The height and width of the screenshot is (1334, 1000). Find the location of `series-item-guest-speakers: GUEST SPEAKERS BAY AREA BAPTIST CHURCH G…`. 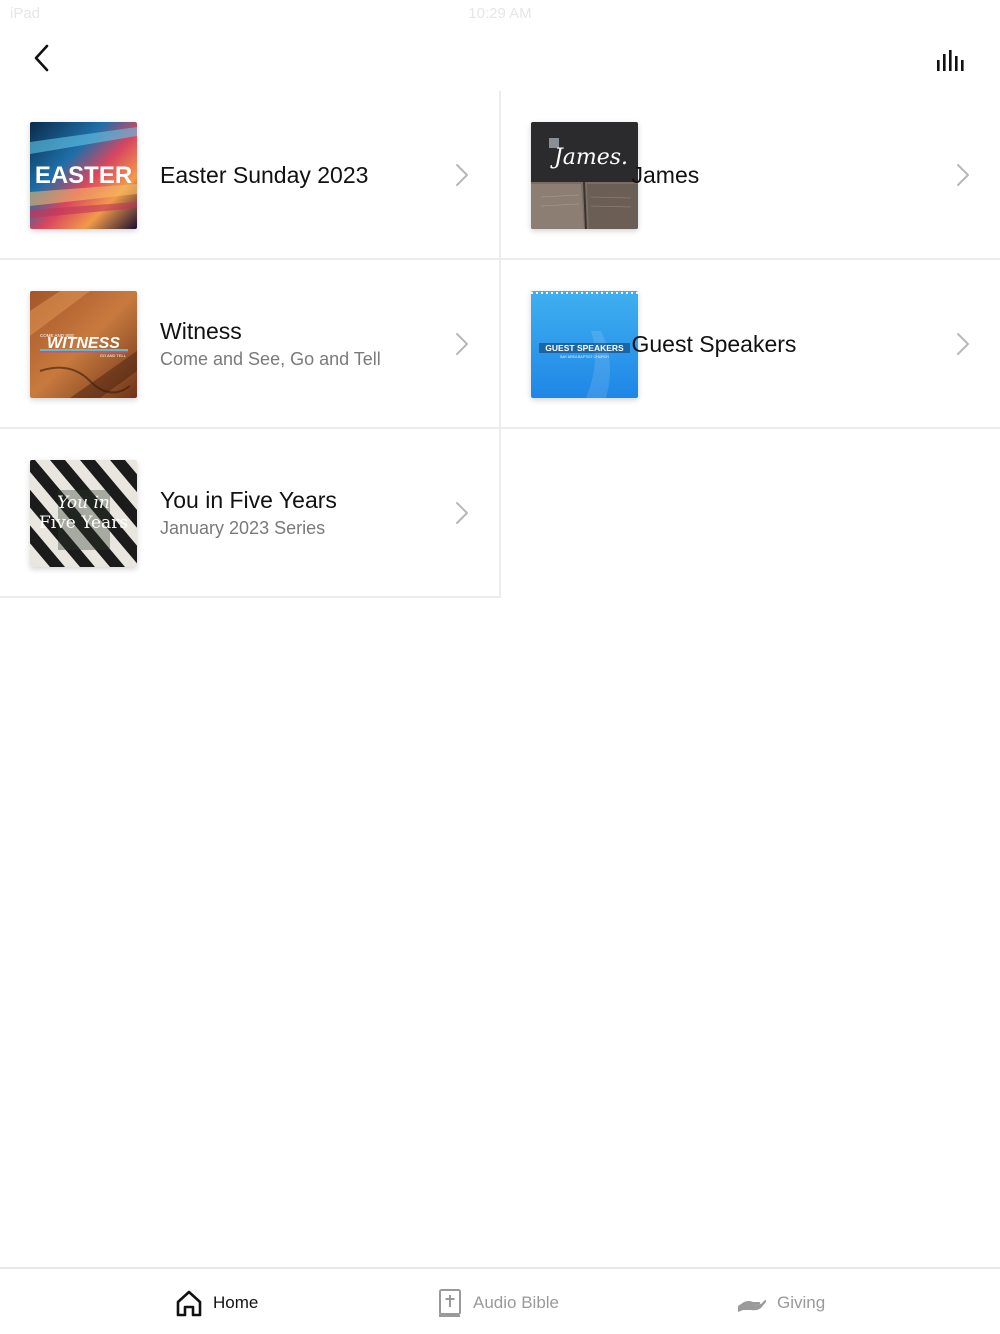

series-item-guest-speakers: GUEST SPEAKERS BAY AREA BAPTIST CHURCH G… is located at coordinates (750, 343).